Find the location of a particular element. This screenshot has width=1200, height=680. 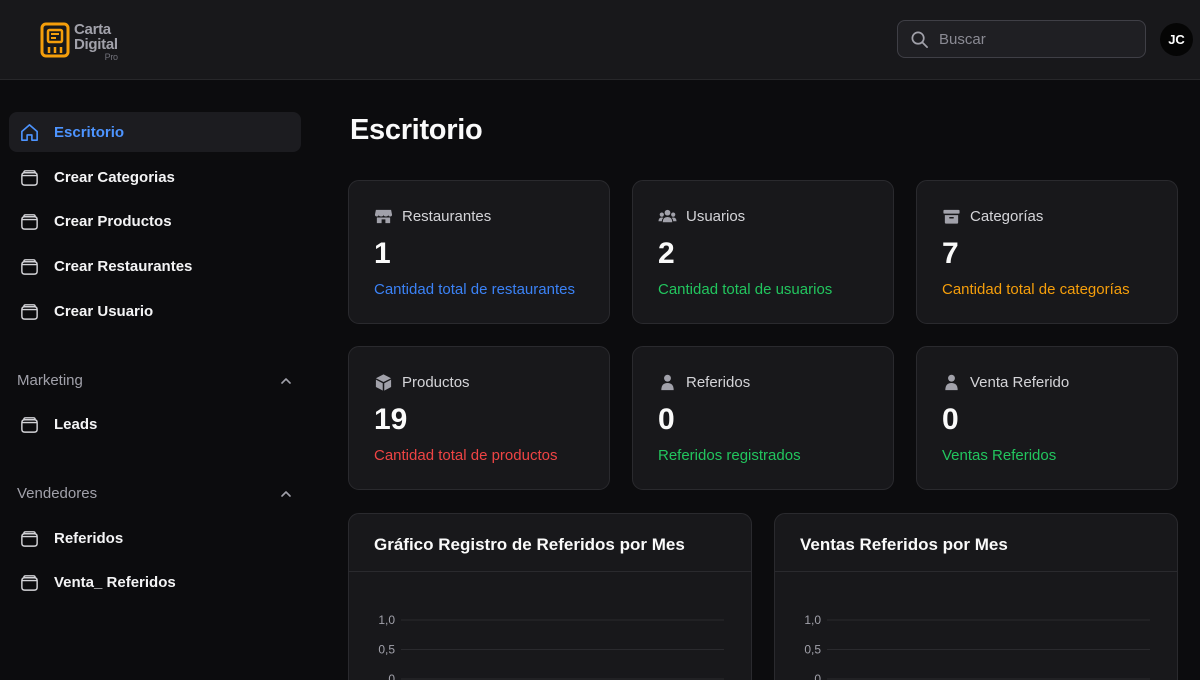

card-description: Referidos registrados is located at coordinates (729, 455).